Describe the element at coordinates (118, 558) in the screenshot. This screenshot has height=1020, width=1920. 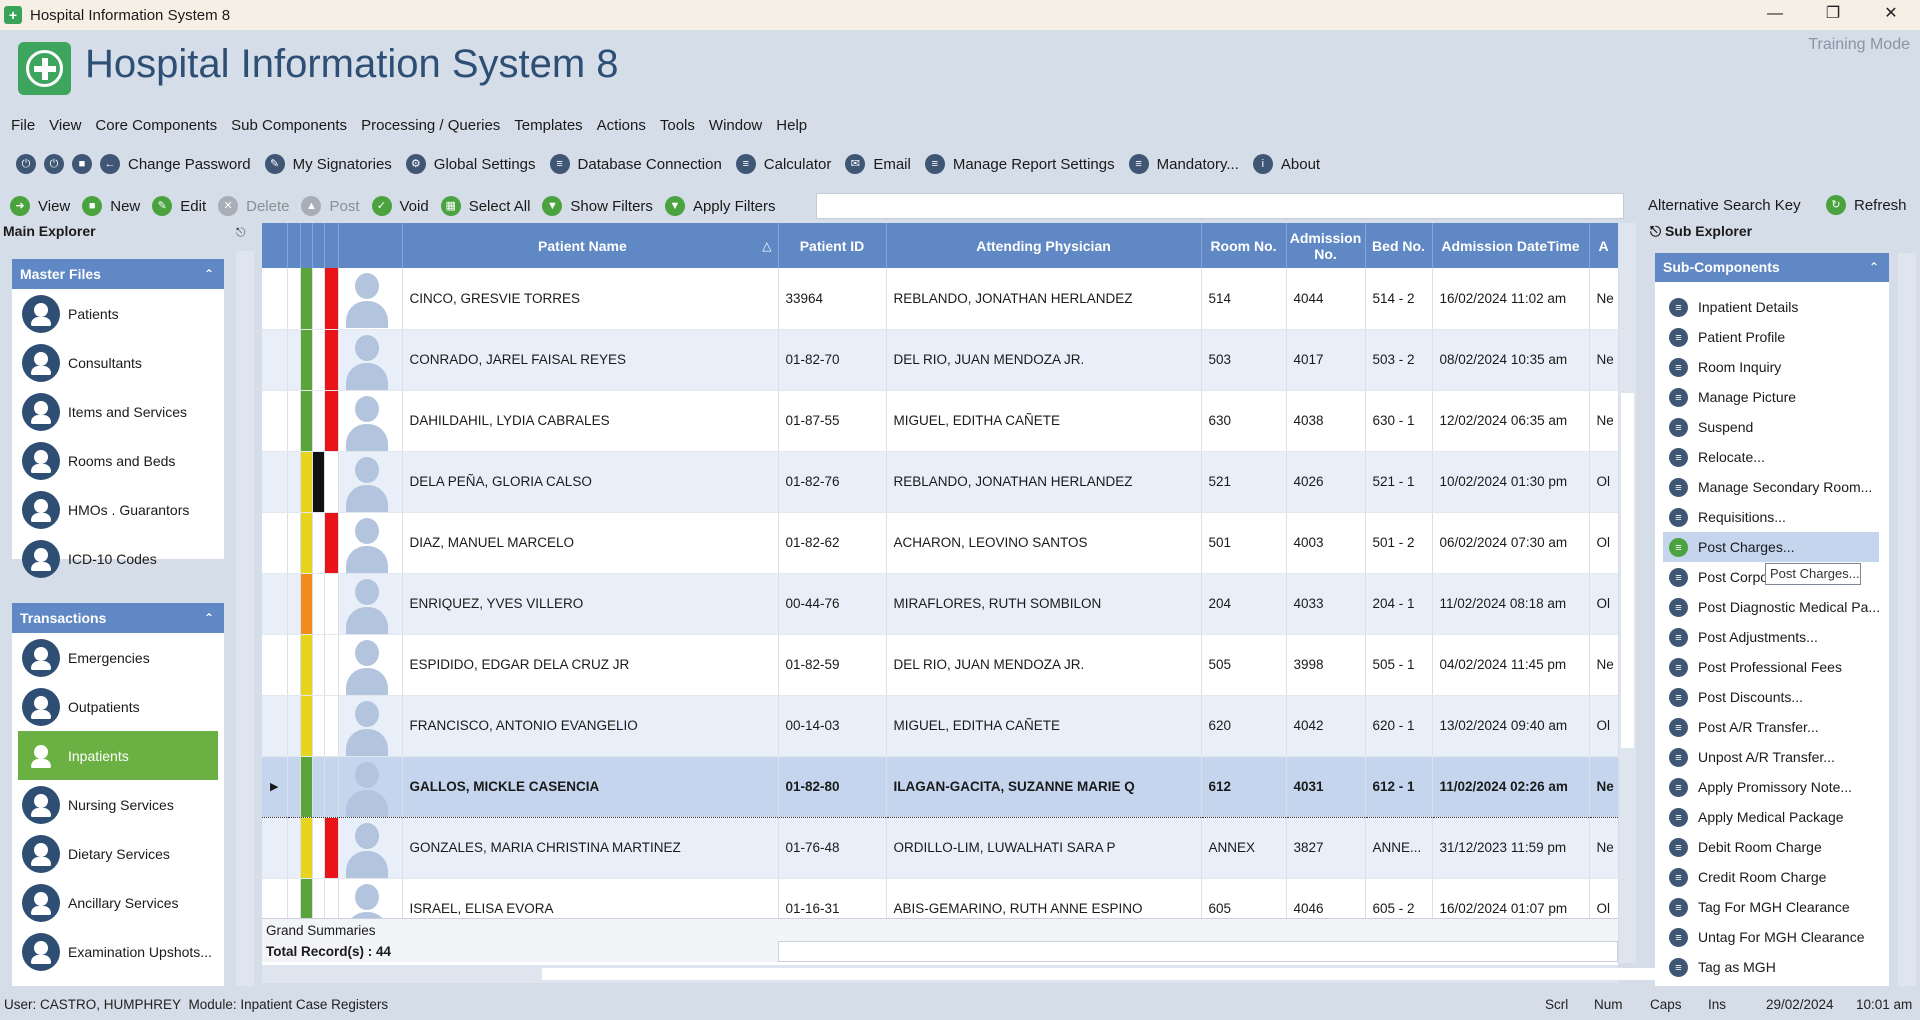
I see `nav-icd10-codes: ICD-10 Codes` at that location.